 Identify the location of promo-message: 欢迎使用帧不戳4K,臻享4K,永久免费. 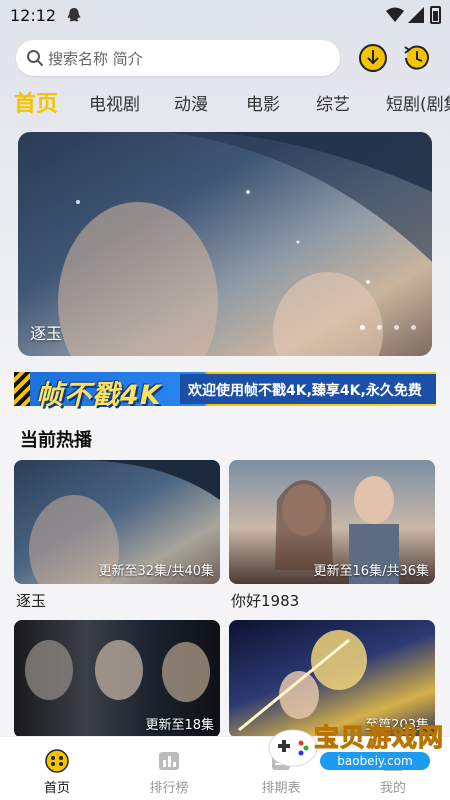
(305, 391).